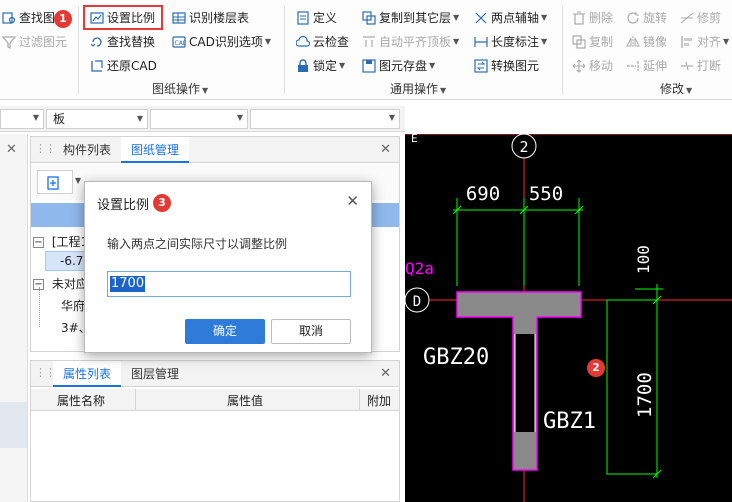  Describe the element at coordinates (199, 119) in the screenshot. I see `element-selector: ▼` at that location.